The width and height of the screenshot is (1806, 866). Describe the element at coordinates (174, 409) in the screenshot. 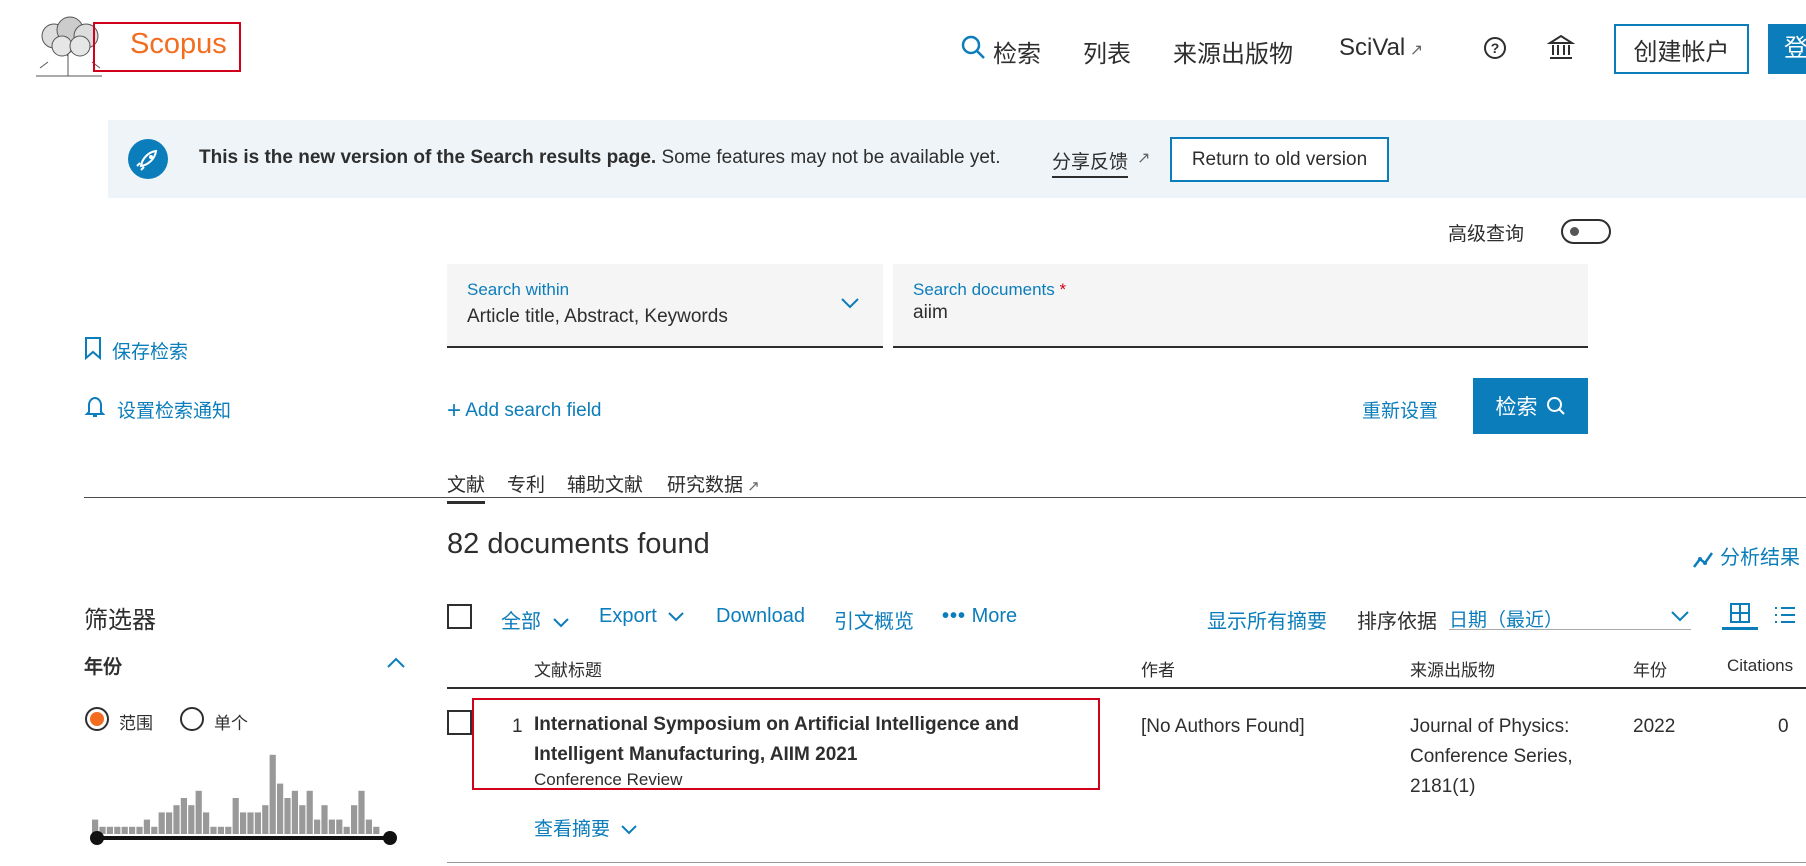

I see `search-alert-link: 设置检索通知` at that location.